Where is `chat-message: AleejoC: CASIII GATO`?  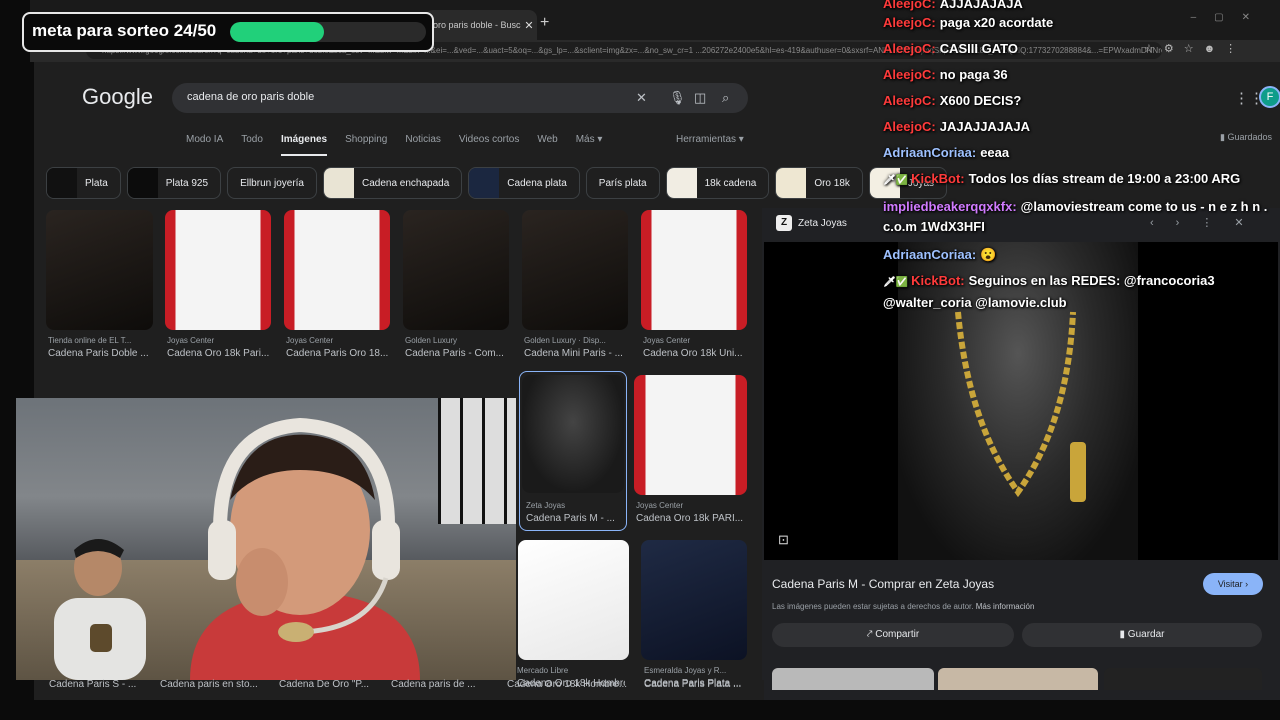 chat-message: AleejoC: CASIII GATO is located at coordinates (1080, 49).